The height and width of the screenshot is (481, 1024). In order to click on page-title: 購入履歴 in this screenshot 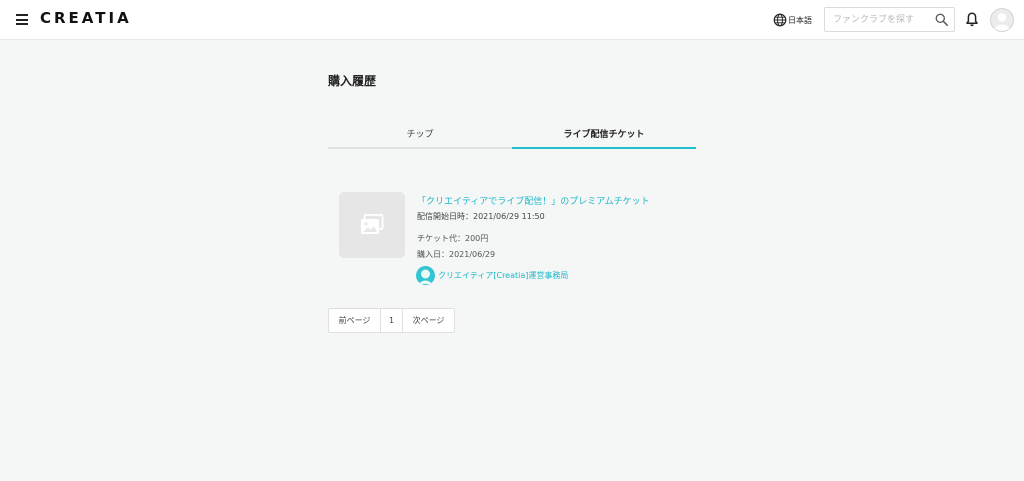, I will do `click(352, 81)`.